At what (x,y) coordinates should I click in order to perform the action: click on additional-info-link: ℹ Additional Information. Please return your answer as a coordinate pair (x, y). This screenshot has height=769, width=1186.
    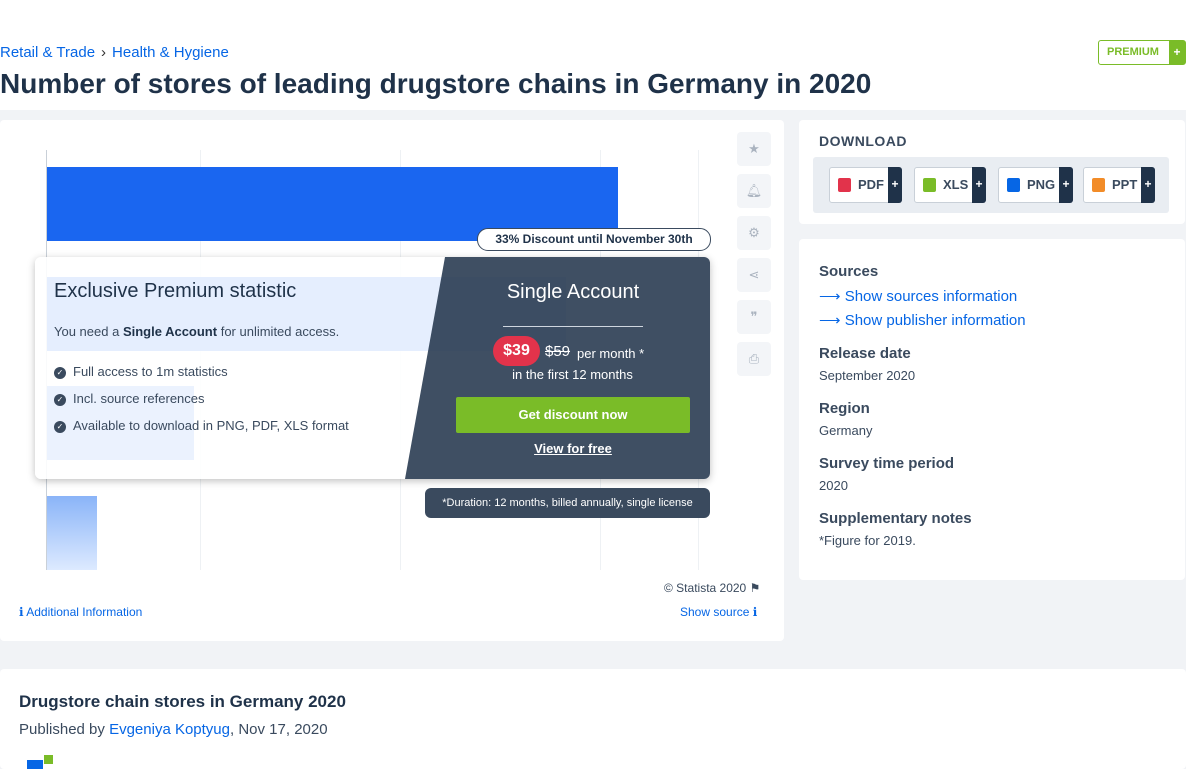
    Looking at the image, I should click on (80, 612).